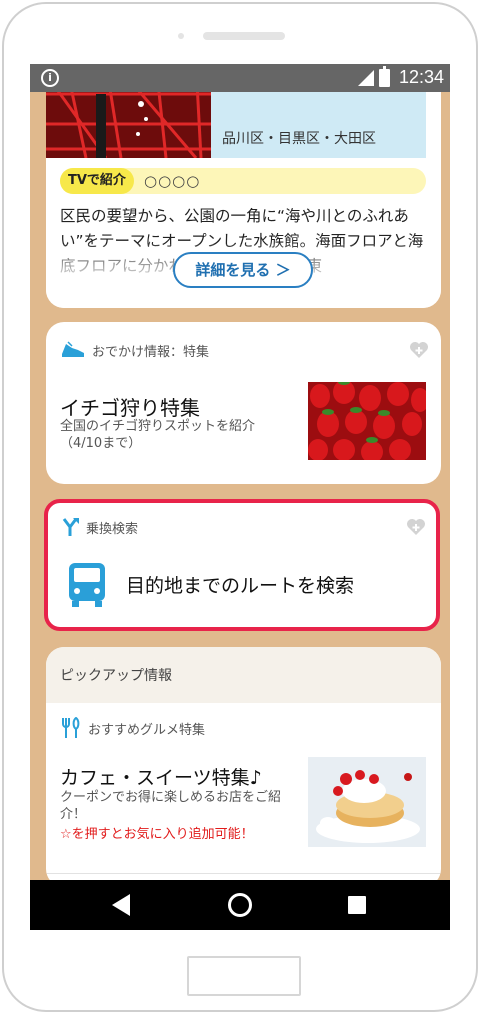 This screenshot has height=1014, width=480. What do you see at coordinates (97, 181) in the screenshot?
I see `tv-tag: TVで紹介` at bounding box center [97, 181].